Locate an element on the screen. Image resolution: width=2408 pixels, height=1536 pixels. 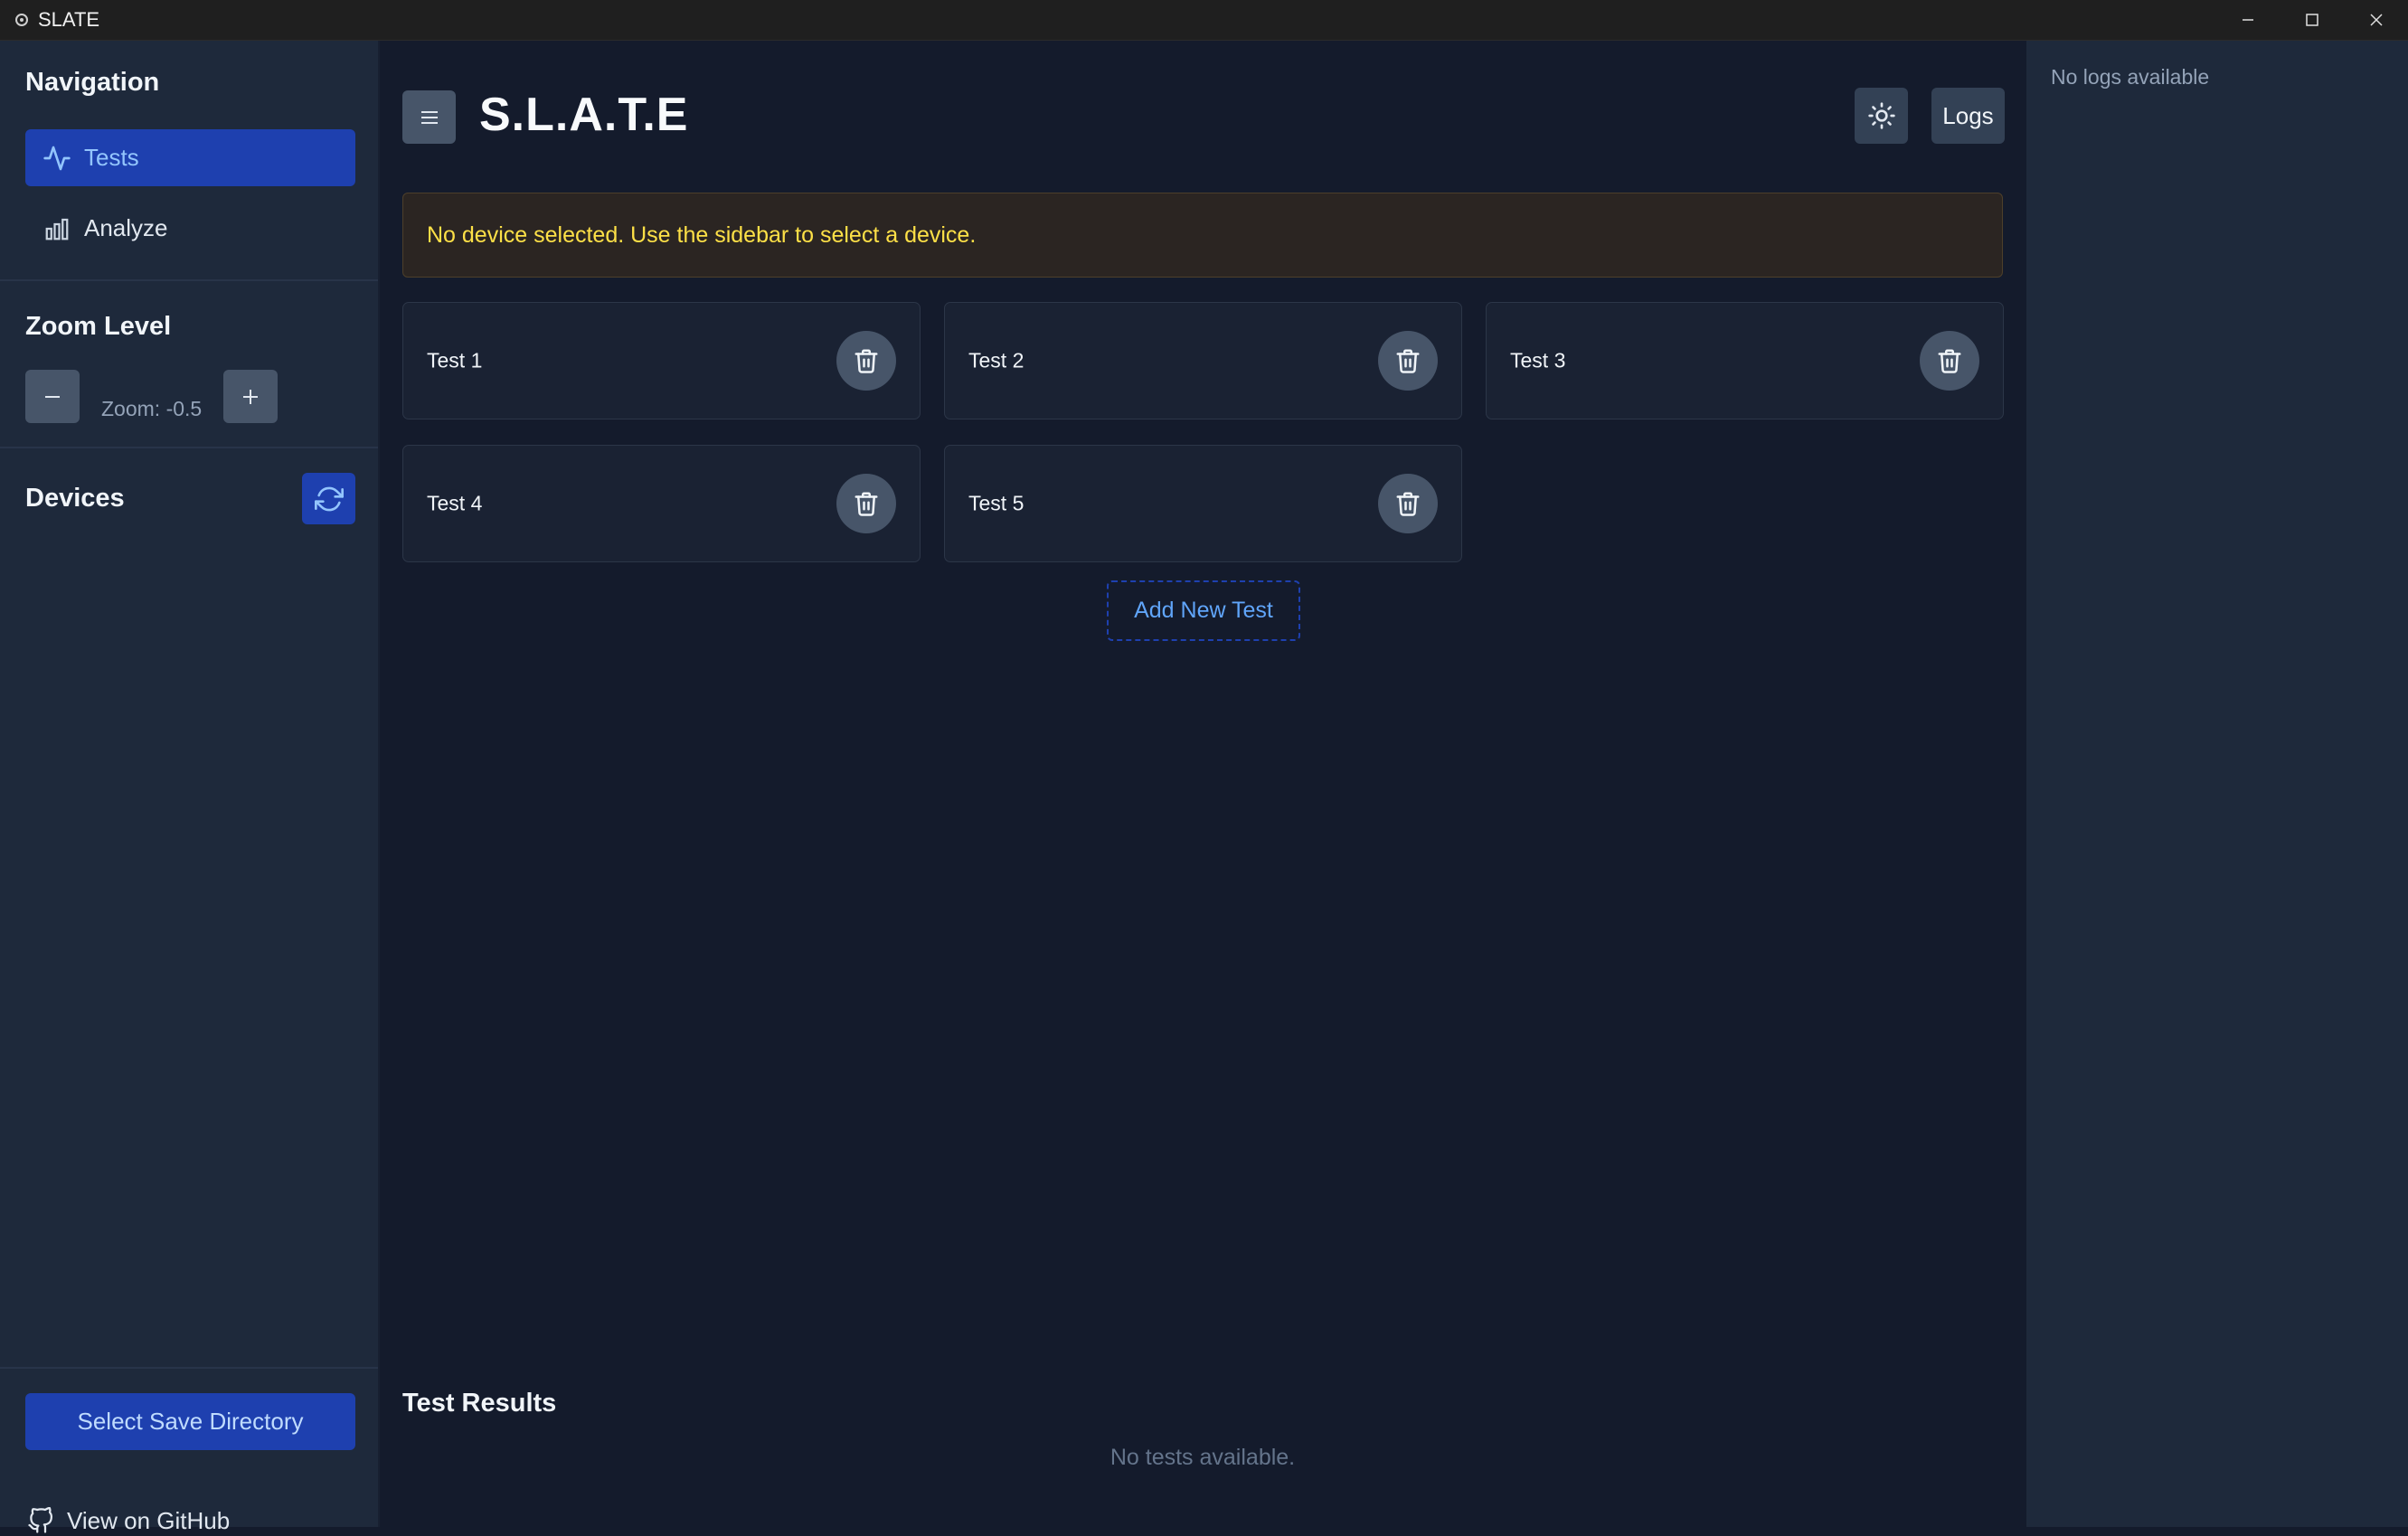
zoom-level-title: Zoom Level is located at coordinates (98, 326).